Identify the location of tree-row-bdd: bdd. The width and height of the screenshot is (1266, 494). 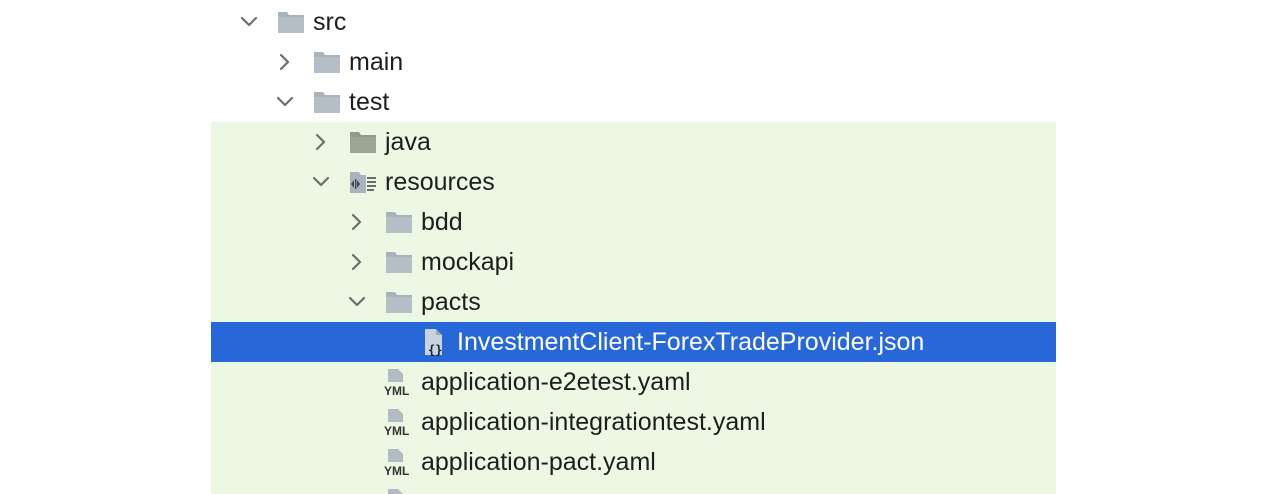
(633, 222).